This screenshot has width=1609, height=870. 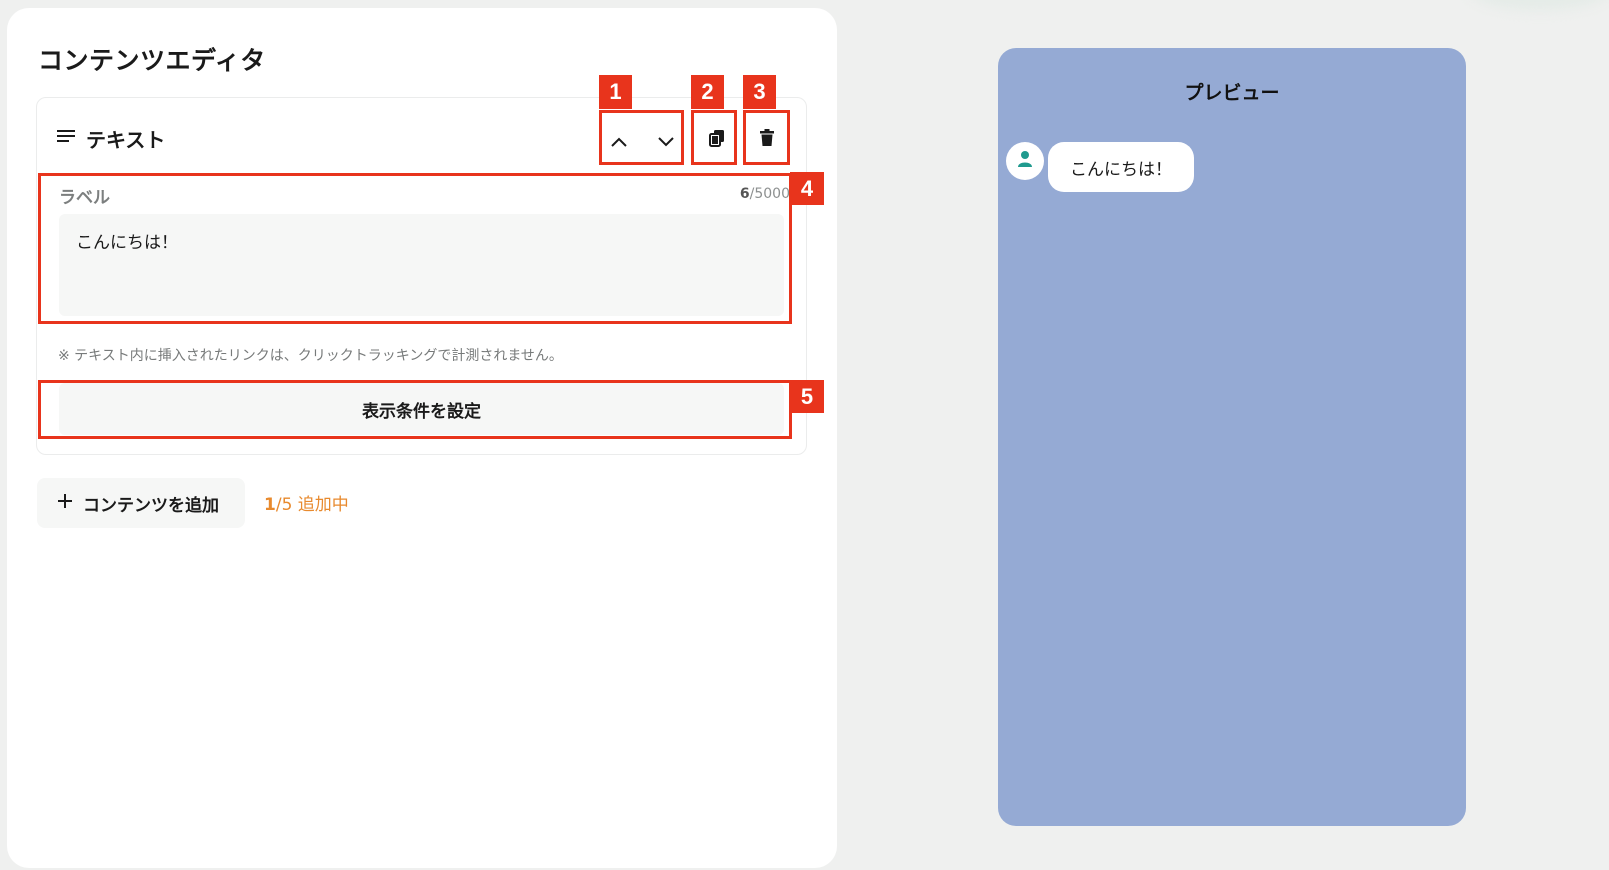 I want to click on preview-message-bubble: こんにちは！, so click(x=1121, y=167).